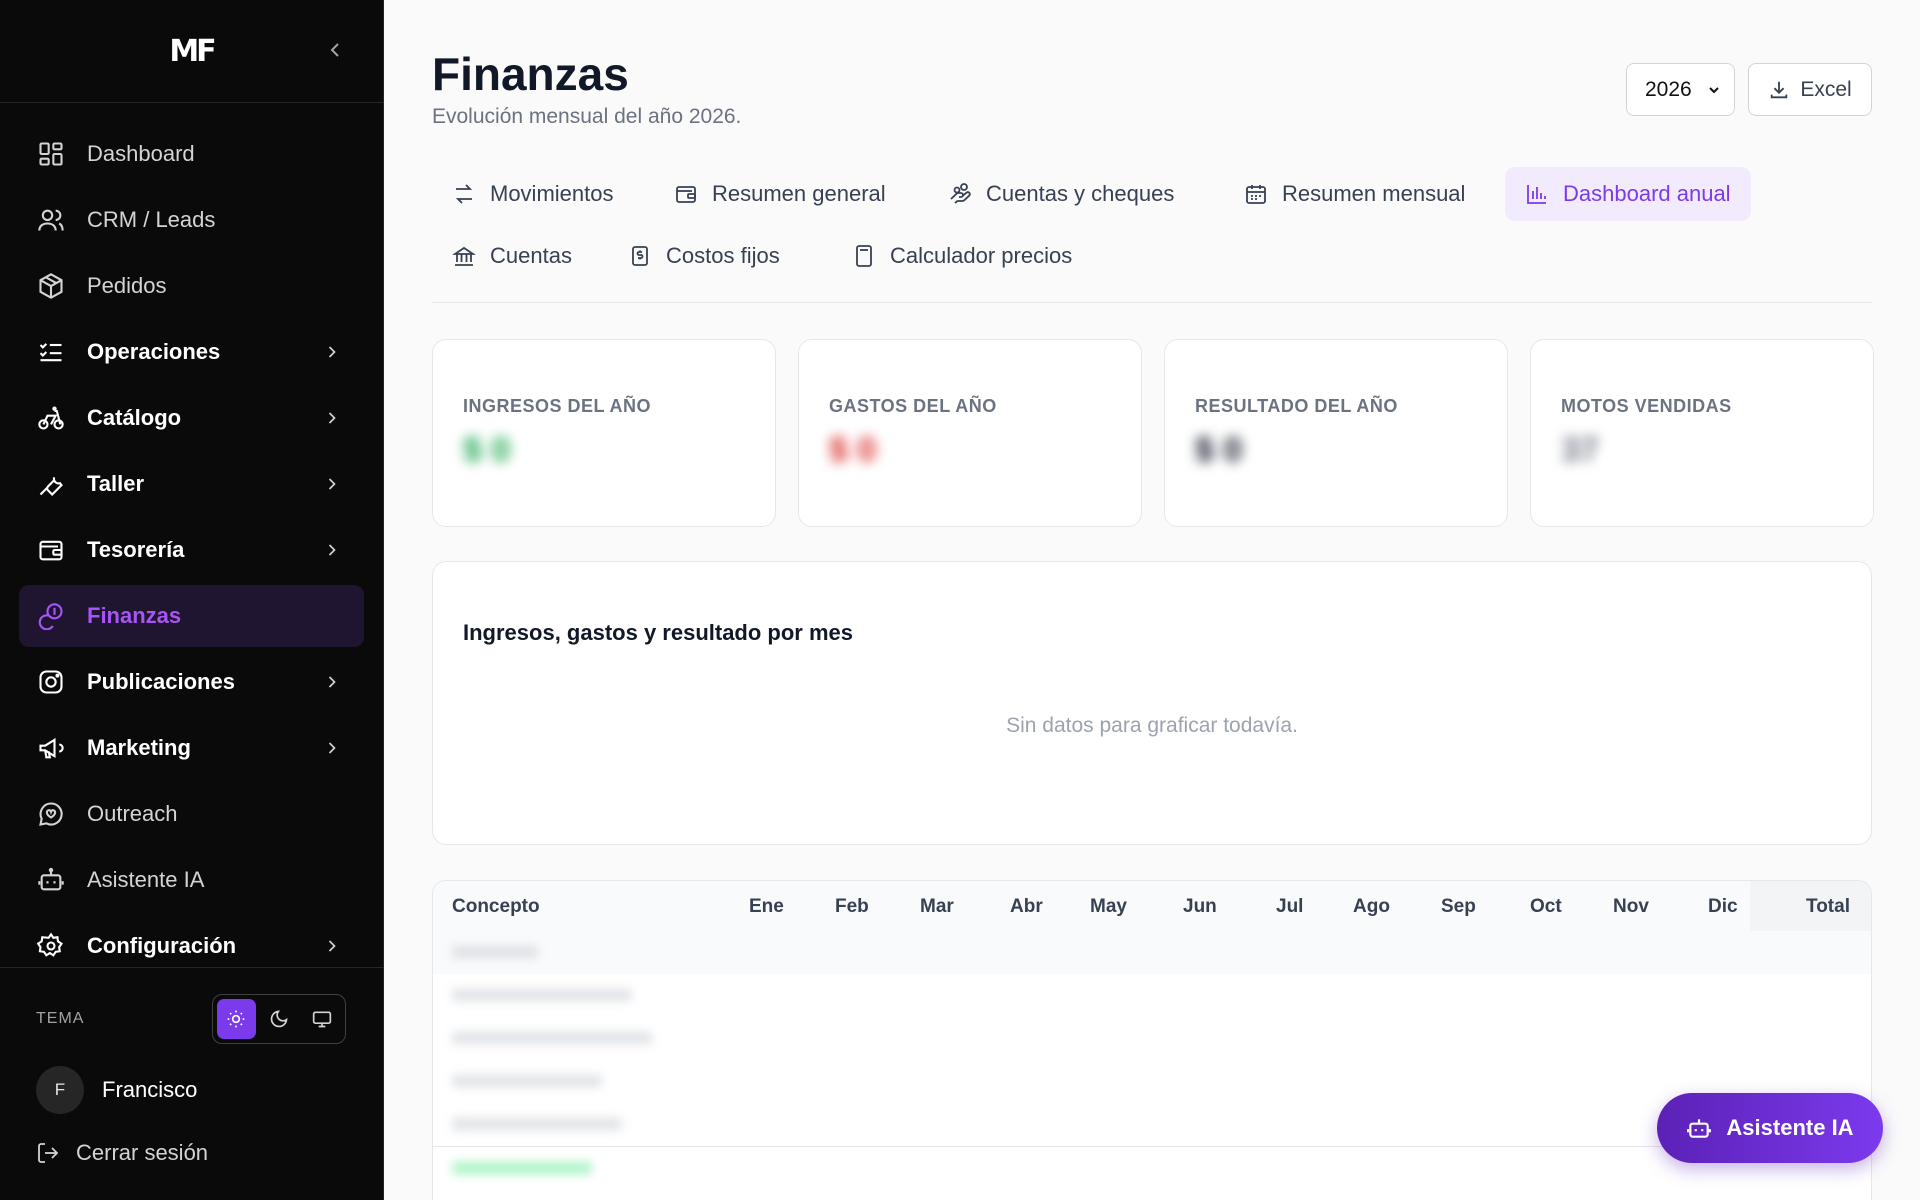  Describe the element at coordinates (191, 814) in the screenshot. I see `sidebar-item-outreach: Outreach` at that location.